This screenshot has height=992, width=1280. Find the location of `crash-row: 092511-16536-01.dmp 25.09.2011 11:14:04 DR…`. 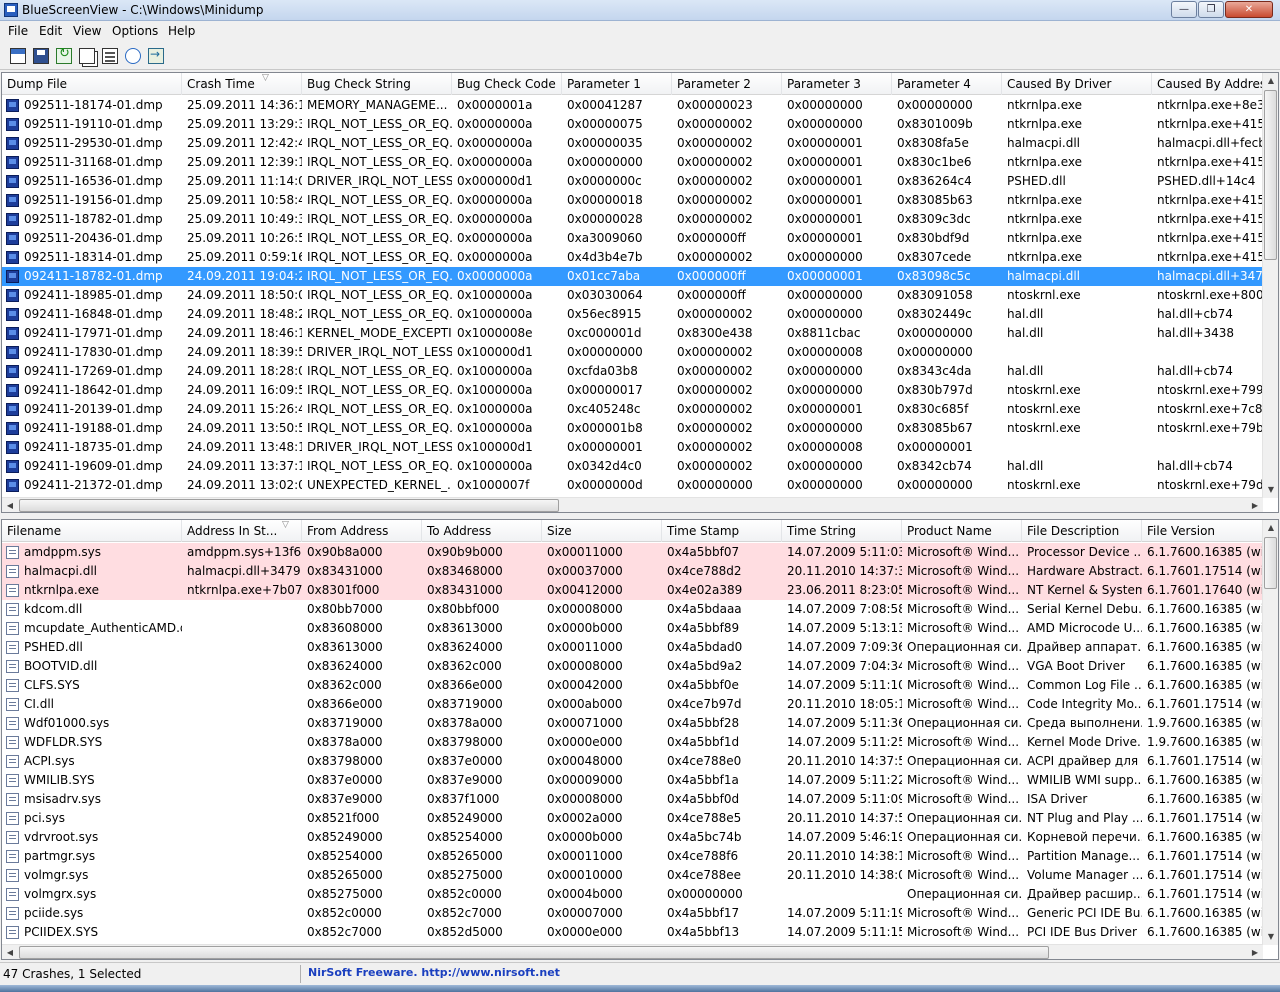

crash-row: 092511-16536-01.dmp 25.09.2011 11:14:04 DR… is located at coordinates (633, 181).